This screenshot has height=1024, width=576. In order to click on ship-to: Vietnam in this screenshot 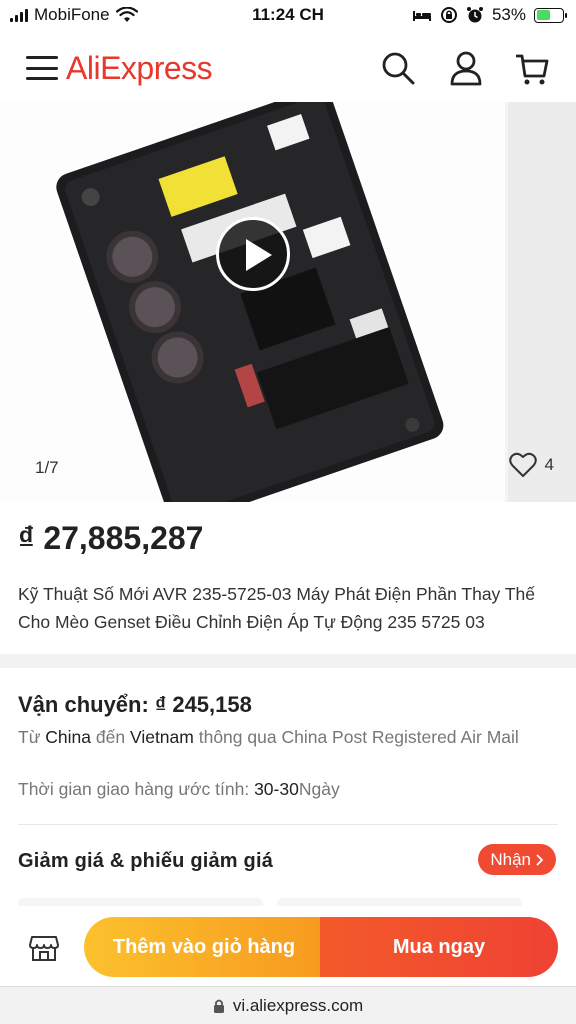, I will do `click(161, 737)`.